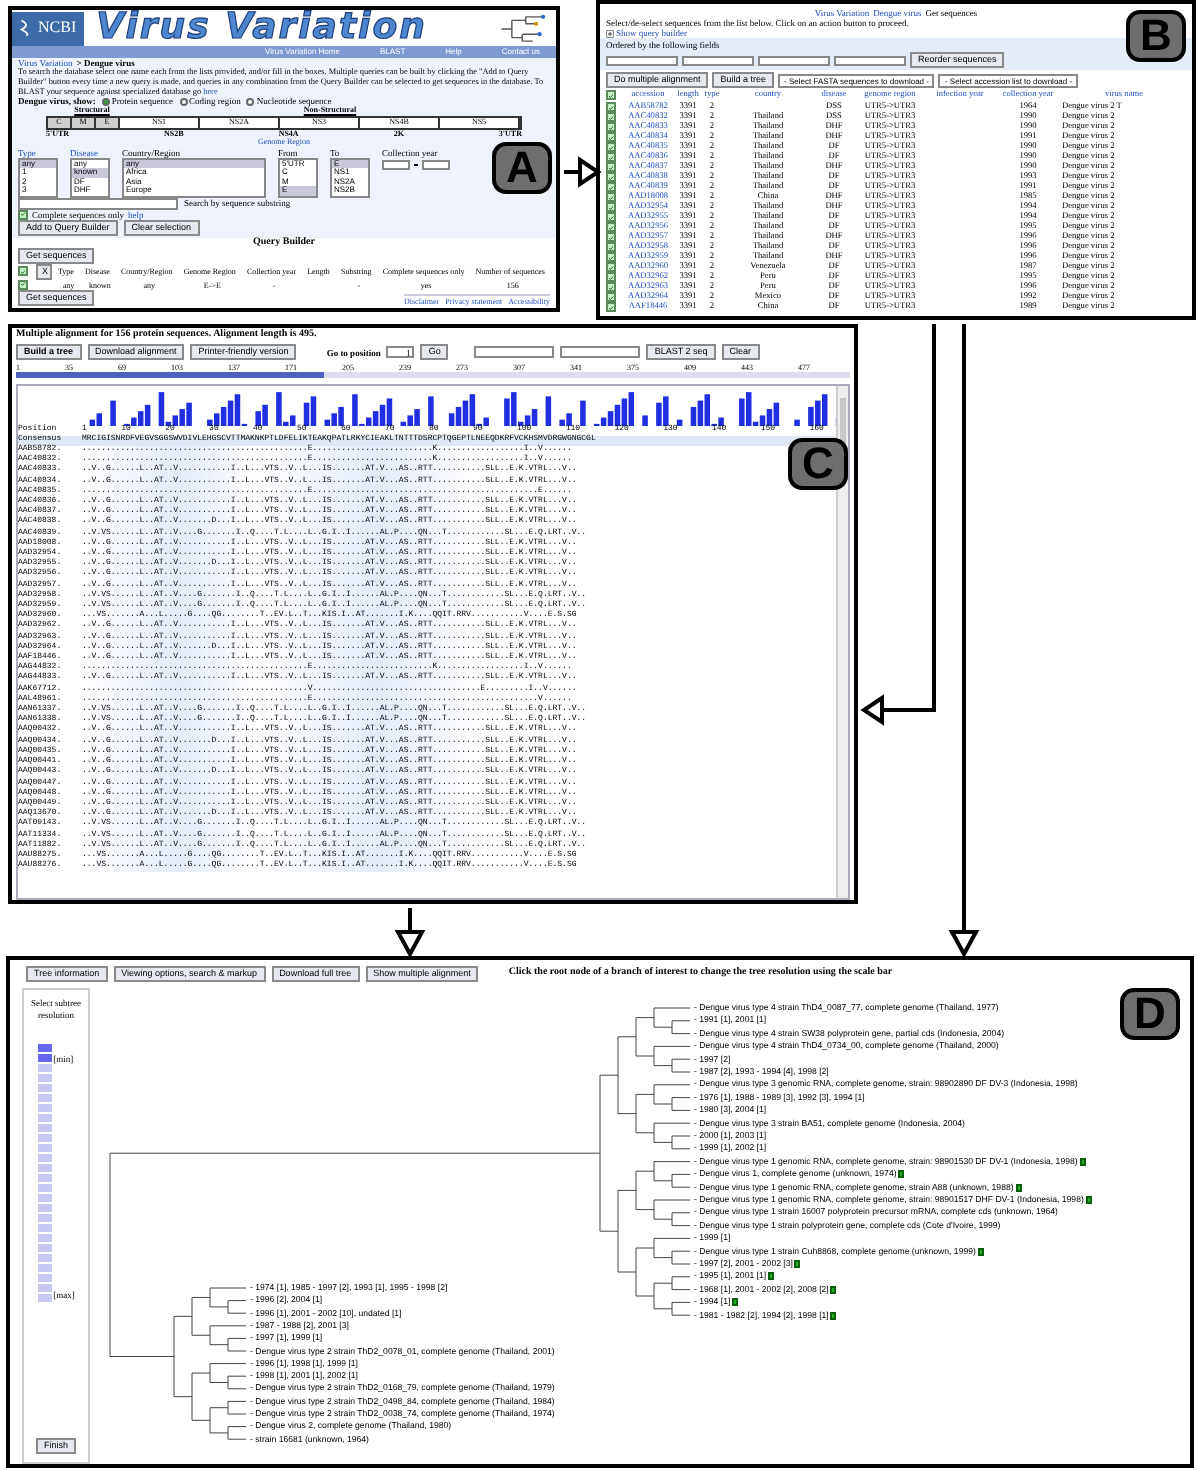  I want to click on tree-logo-icon, so click(524, 28).